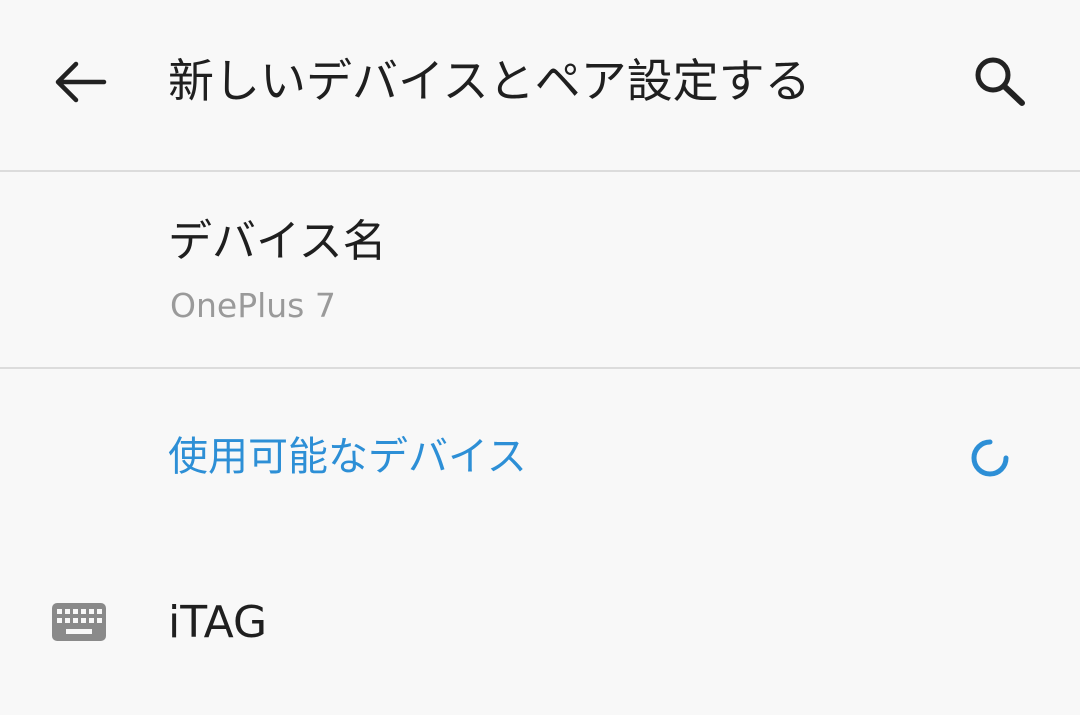 This screenshot has width=1080, height=715. I want to click on available-devices-header: 使用可能なデバイス, so click(347, 457).